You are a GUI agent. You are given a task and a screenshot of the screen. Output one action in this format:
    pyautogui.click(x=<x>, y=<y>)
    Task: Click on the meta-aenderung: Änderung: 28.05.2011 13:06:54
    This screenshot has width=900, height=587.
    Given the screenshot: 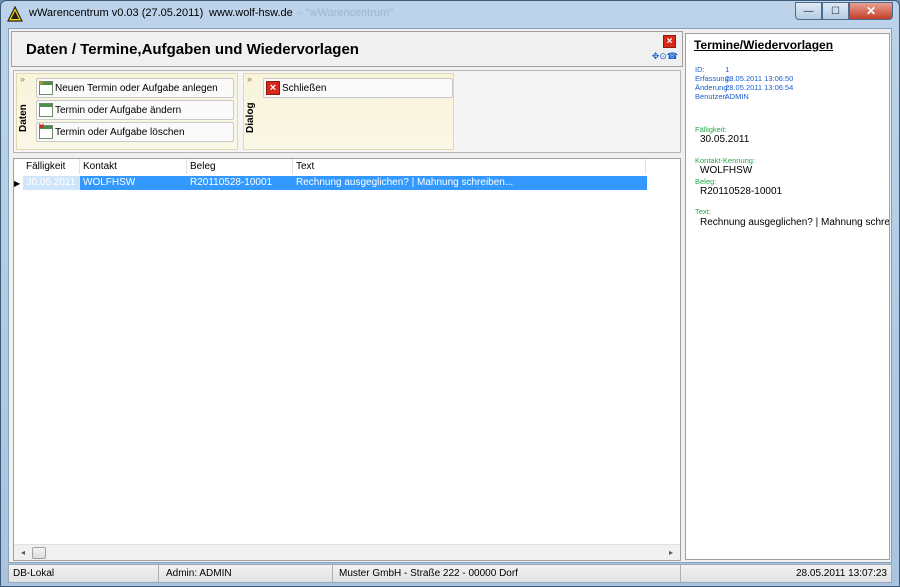 What is the action you would take?
    pyautogui.click(x=744, y=87)
    